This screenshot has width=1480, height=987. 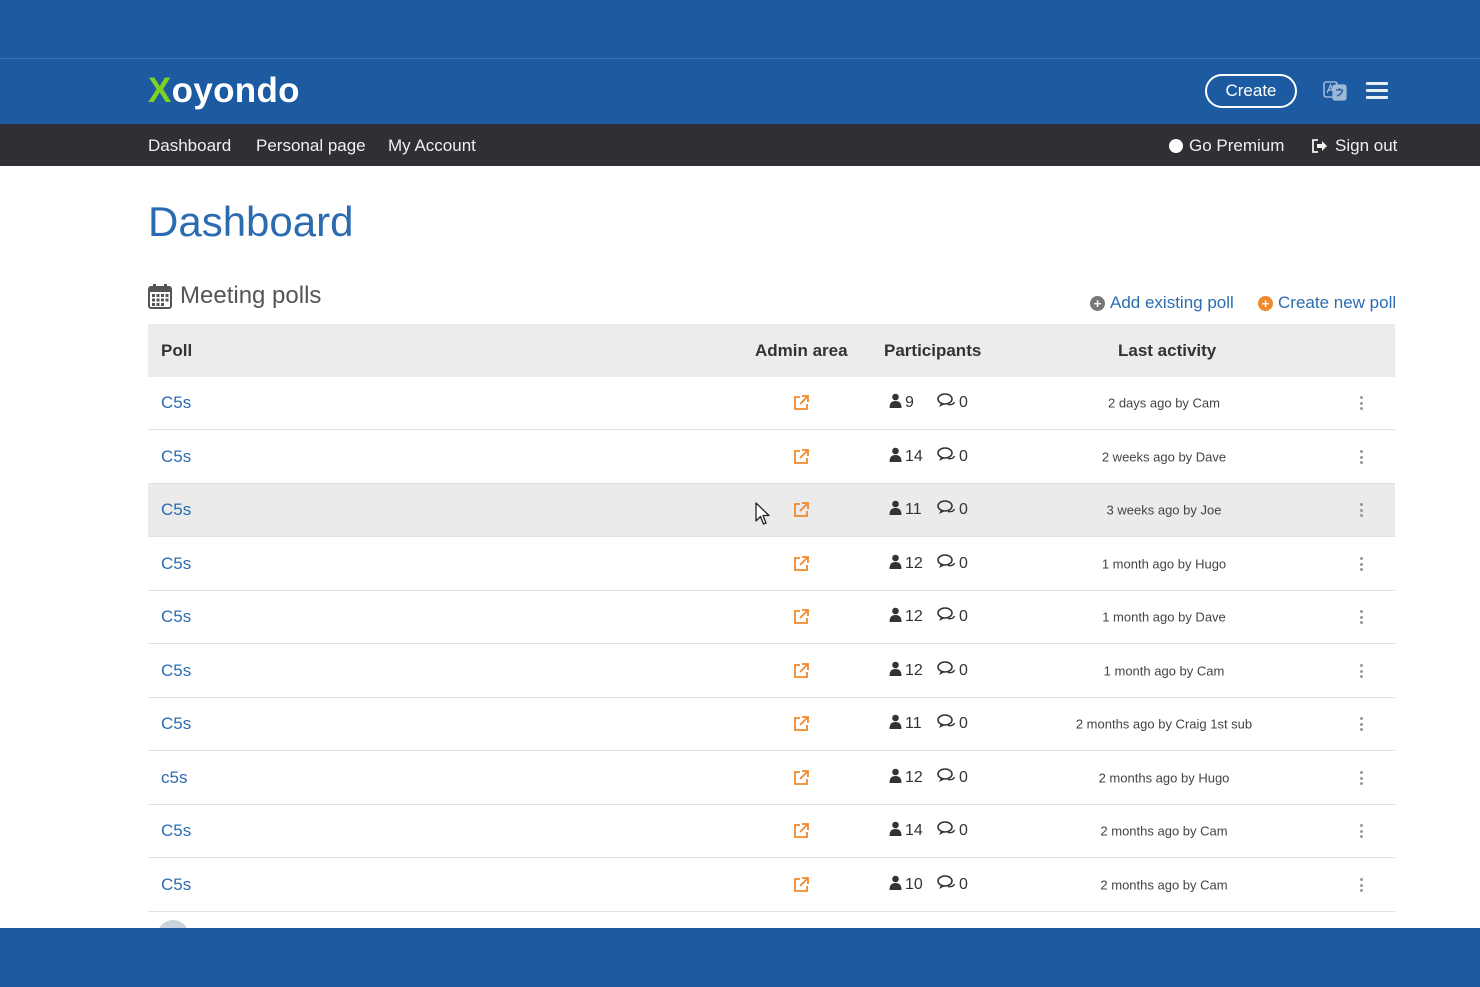 What do you see at coordinates (928, 403) in the screenshot?
I see `participants-cell: 90` at bounding box center [928, 403].